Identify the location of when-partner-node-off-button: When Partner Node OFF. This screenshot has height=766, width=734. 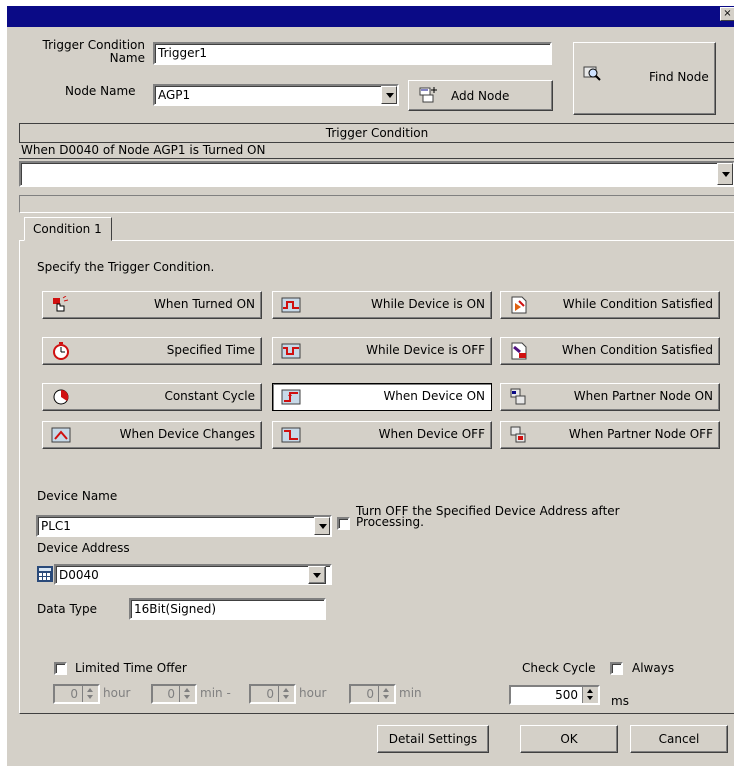
(610, 435).